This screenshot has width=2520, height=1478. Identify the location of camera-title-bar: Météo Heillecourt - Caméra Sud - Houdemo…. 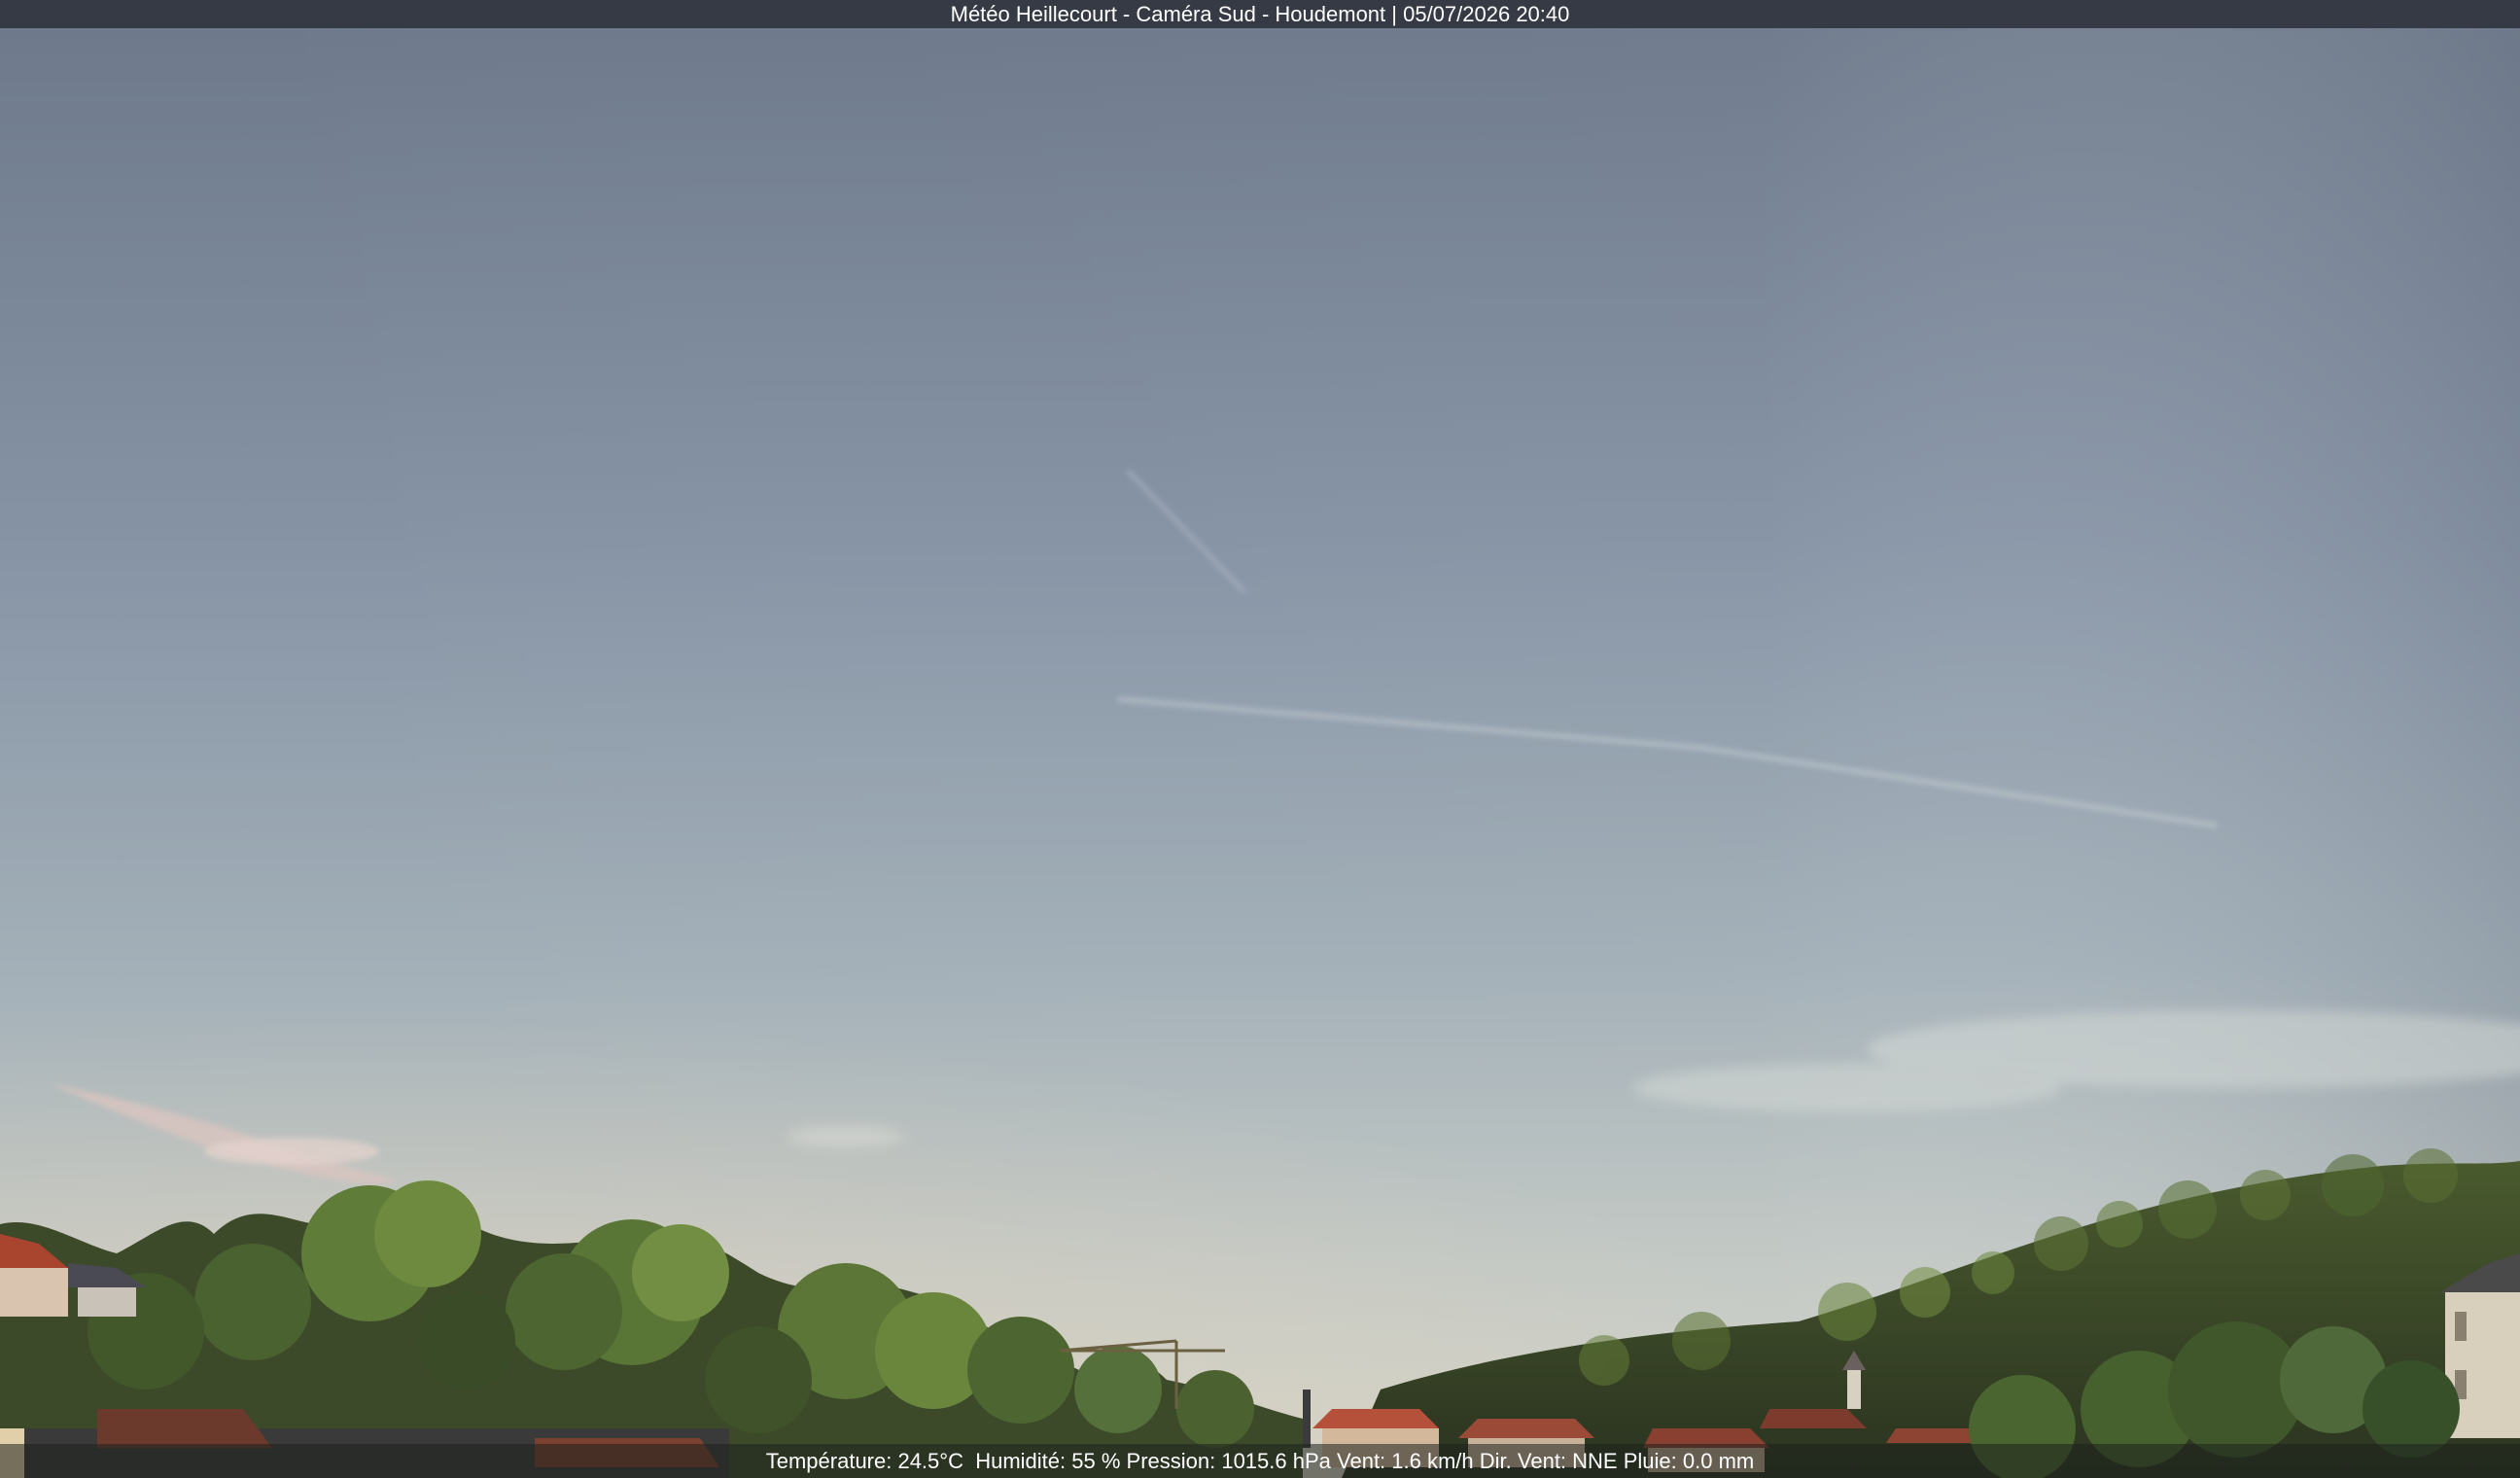
(1260, 14).